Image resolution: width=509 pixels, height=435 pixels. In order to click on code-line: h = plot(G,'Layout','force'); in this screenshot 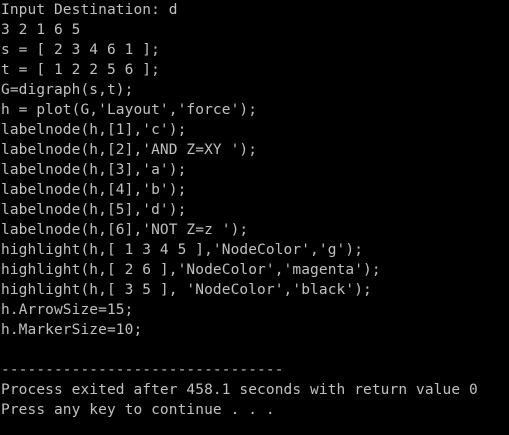, I will do `click(129, 110)`.